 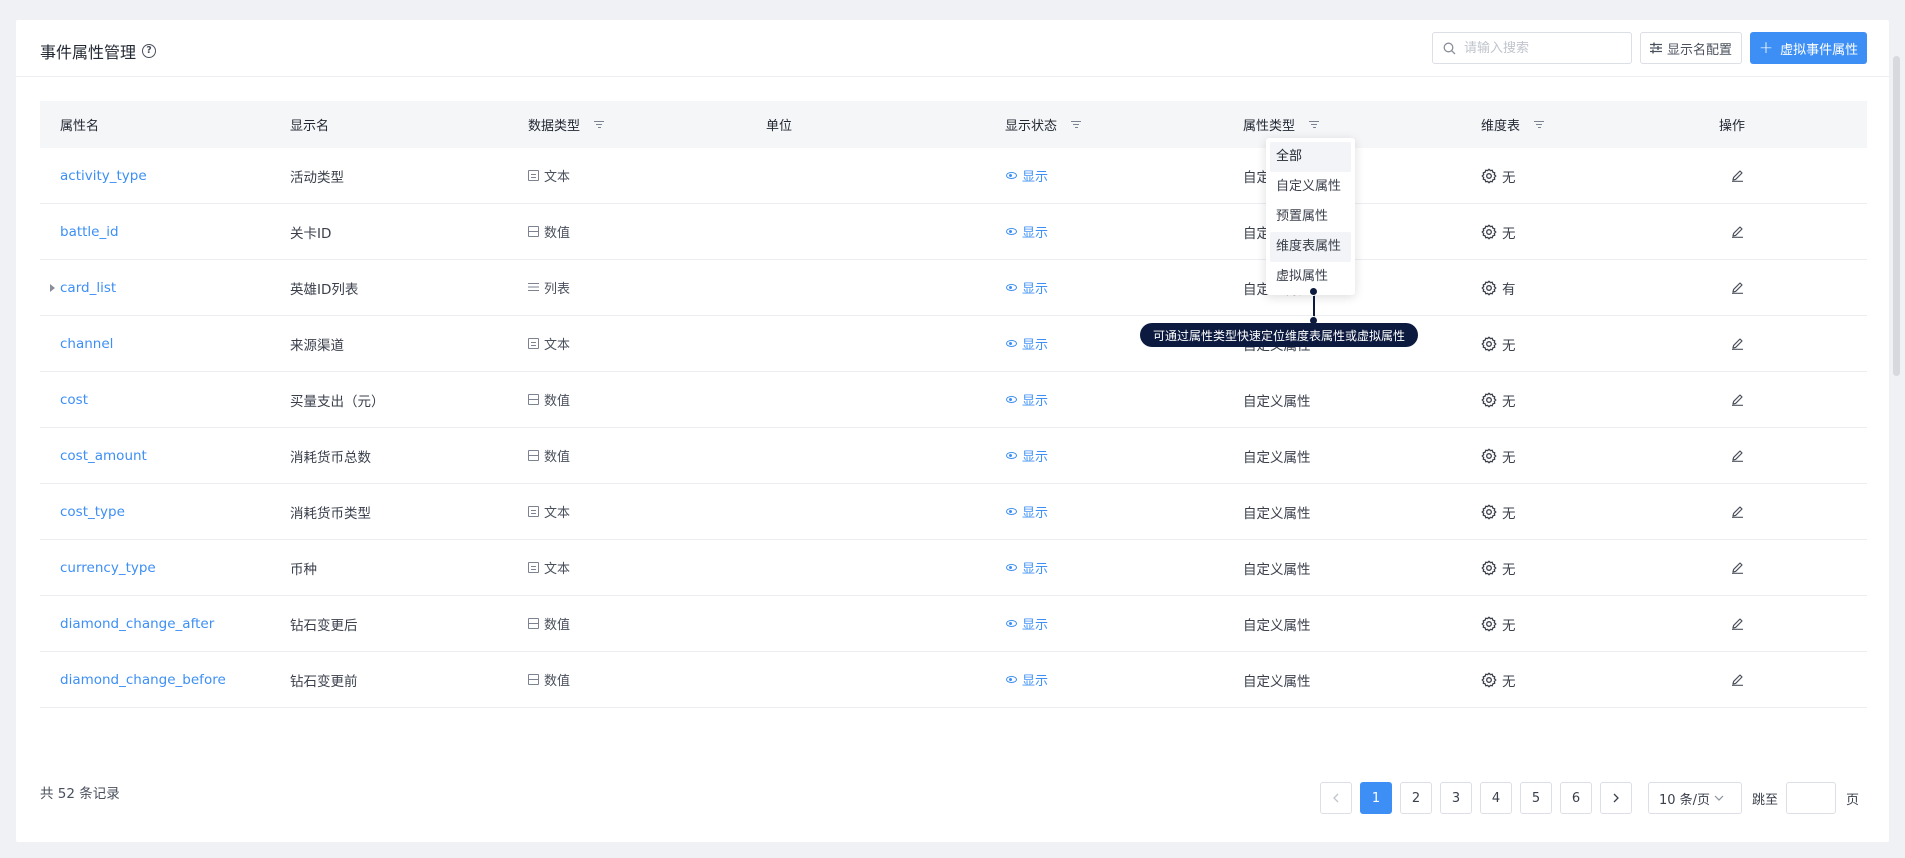 I want to click on attr-name-link: cost_amount, so click(x=103, y=456).